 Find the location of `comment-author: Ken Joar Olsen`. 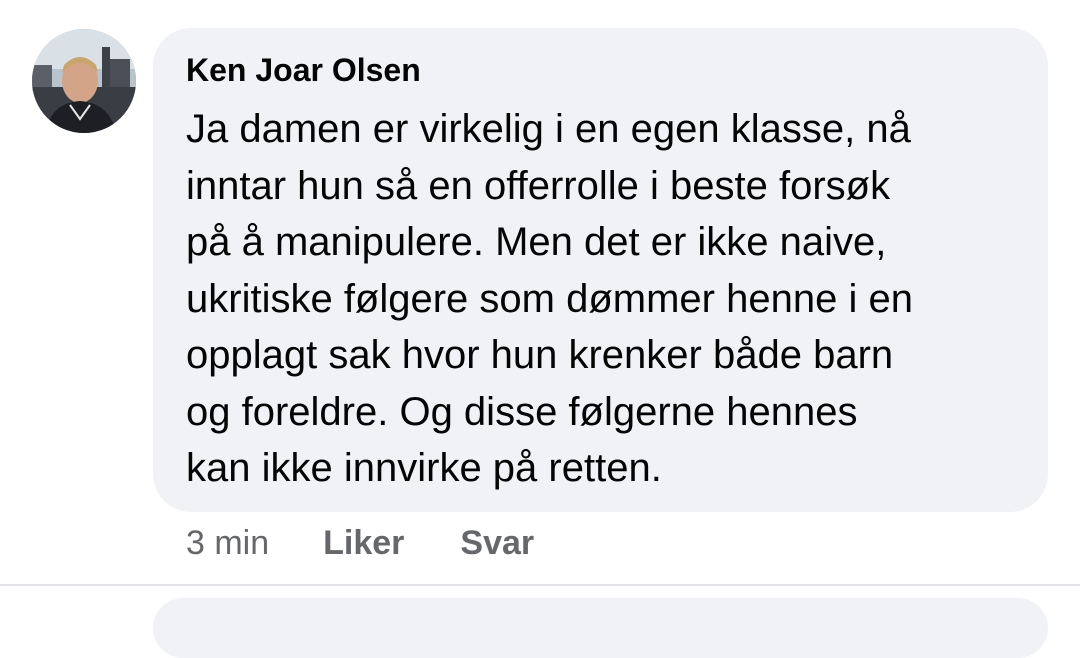

comment-author: Ken Joar Olsen is located at coordinates (303, 70).